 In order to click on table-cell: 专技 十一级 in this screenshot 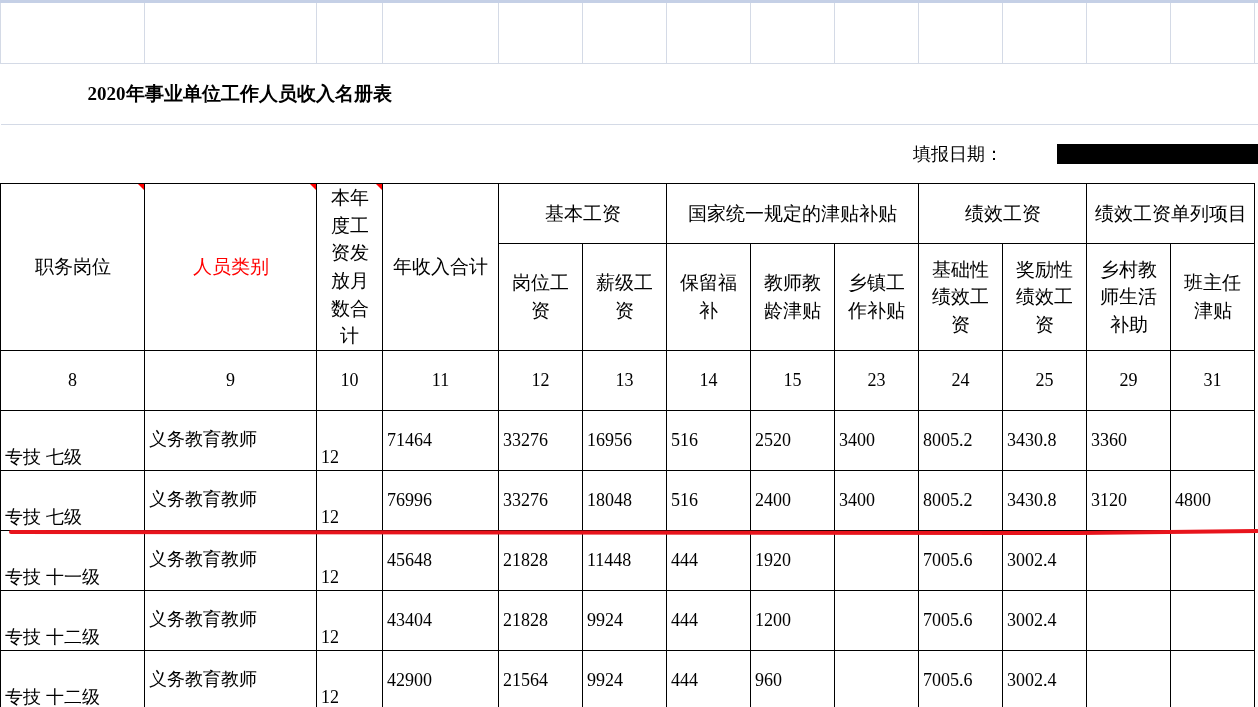, I will do `click(72, 560)`.